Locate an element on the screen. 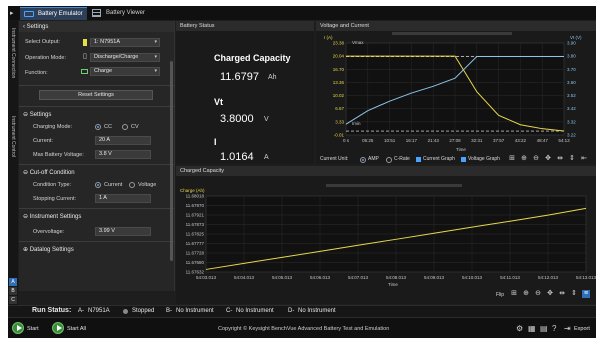  select-output-value: 1: N7951A is located at coordinates (107, 42).